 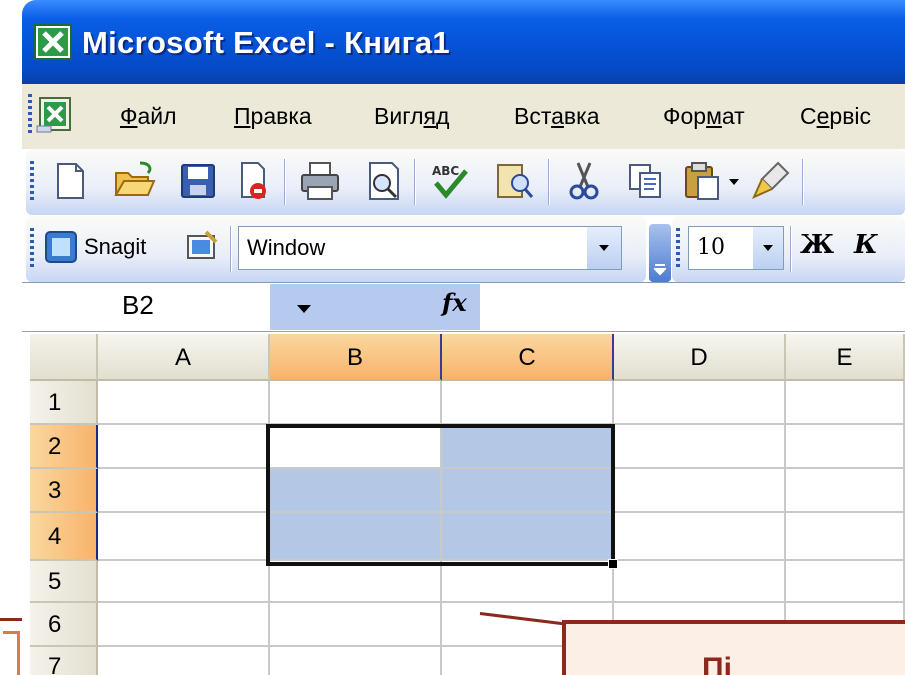 What do you see at coordinates (700, 491) in the screenshot?
I see `cell-d3` at bounding box center [700, 491].